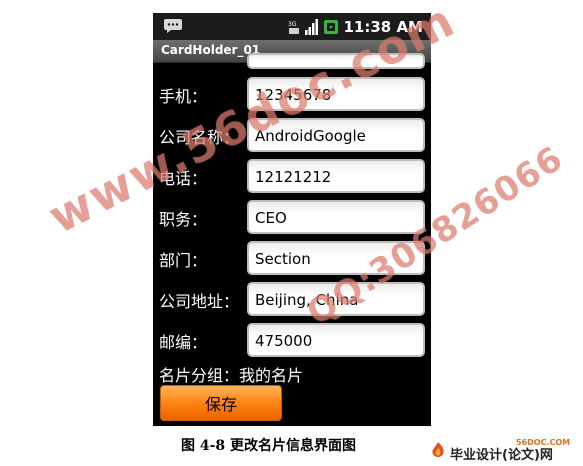 Image resolution: width=583 pixels, height=466 pixels. What do you see at coordinates (336, 135) in the screenshot?
I see `company-name-input: AndroidGoogle` at bounding box center [336, 135].